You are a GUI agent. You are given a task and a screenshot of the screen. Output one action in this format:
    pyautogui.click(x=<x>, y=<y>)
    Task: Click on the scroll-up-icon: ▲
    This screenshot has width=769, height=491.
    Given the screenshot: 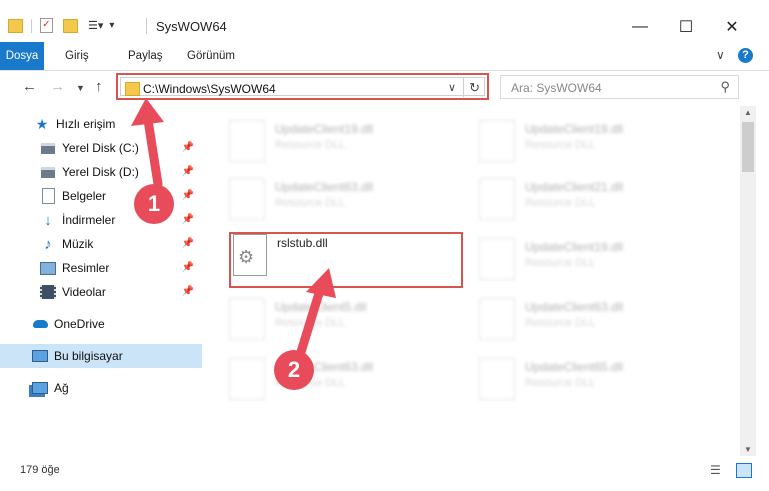 What is the action you would take?
    pyautogui.click(x=748, y=112)
    